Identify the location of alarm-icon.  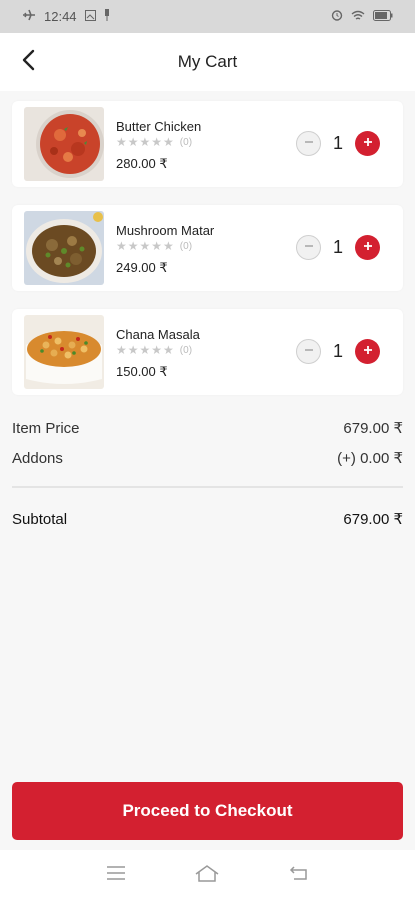
(337, 16).